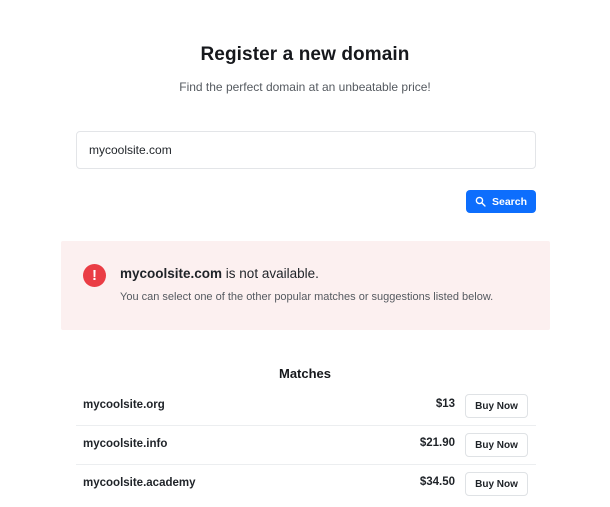 This screenshot has width=610, height=507. What do you see at coordinates (270, 273) in the screenshot?
I see `alert-status-text: is not available.` at bounding box center [270, 273].